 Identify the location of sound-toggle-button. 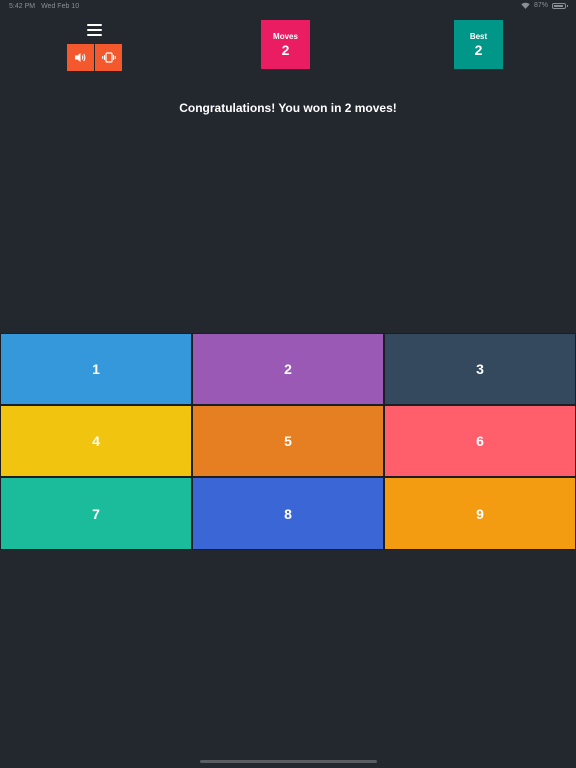
(80, 57).